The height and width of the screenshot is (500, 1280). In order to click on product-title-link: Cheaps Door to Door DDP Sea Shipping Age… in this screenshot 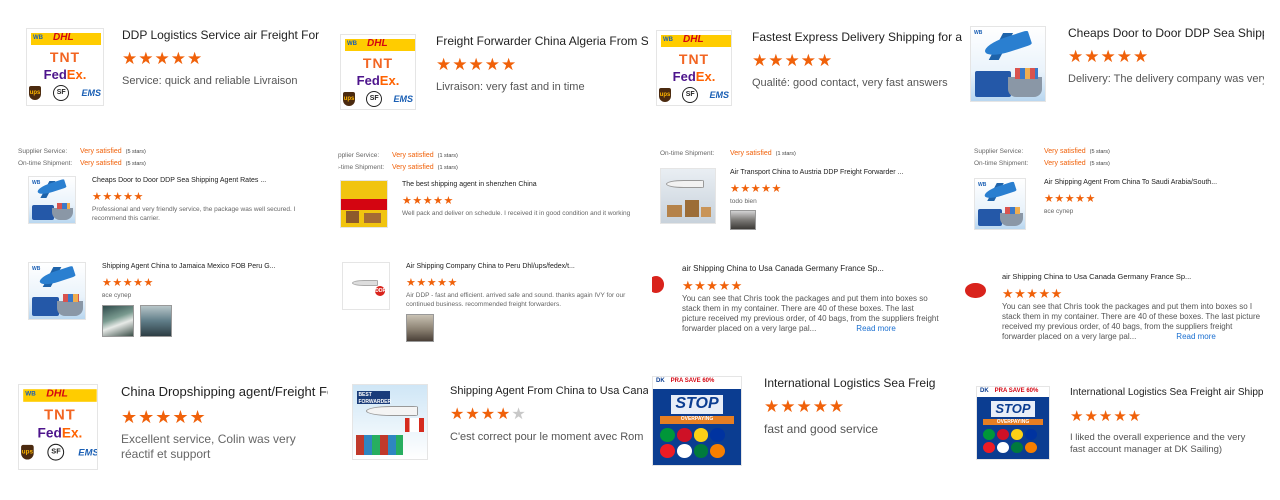, I will do `click(210, 181)`.